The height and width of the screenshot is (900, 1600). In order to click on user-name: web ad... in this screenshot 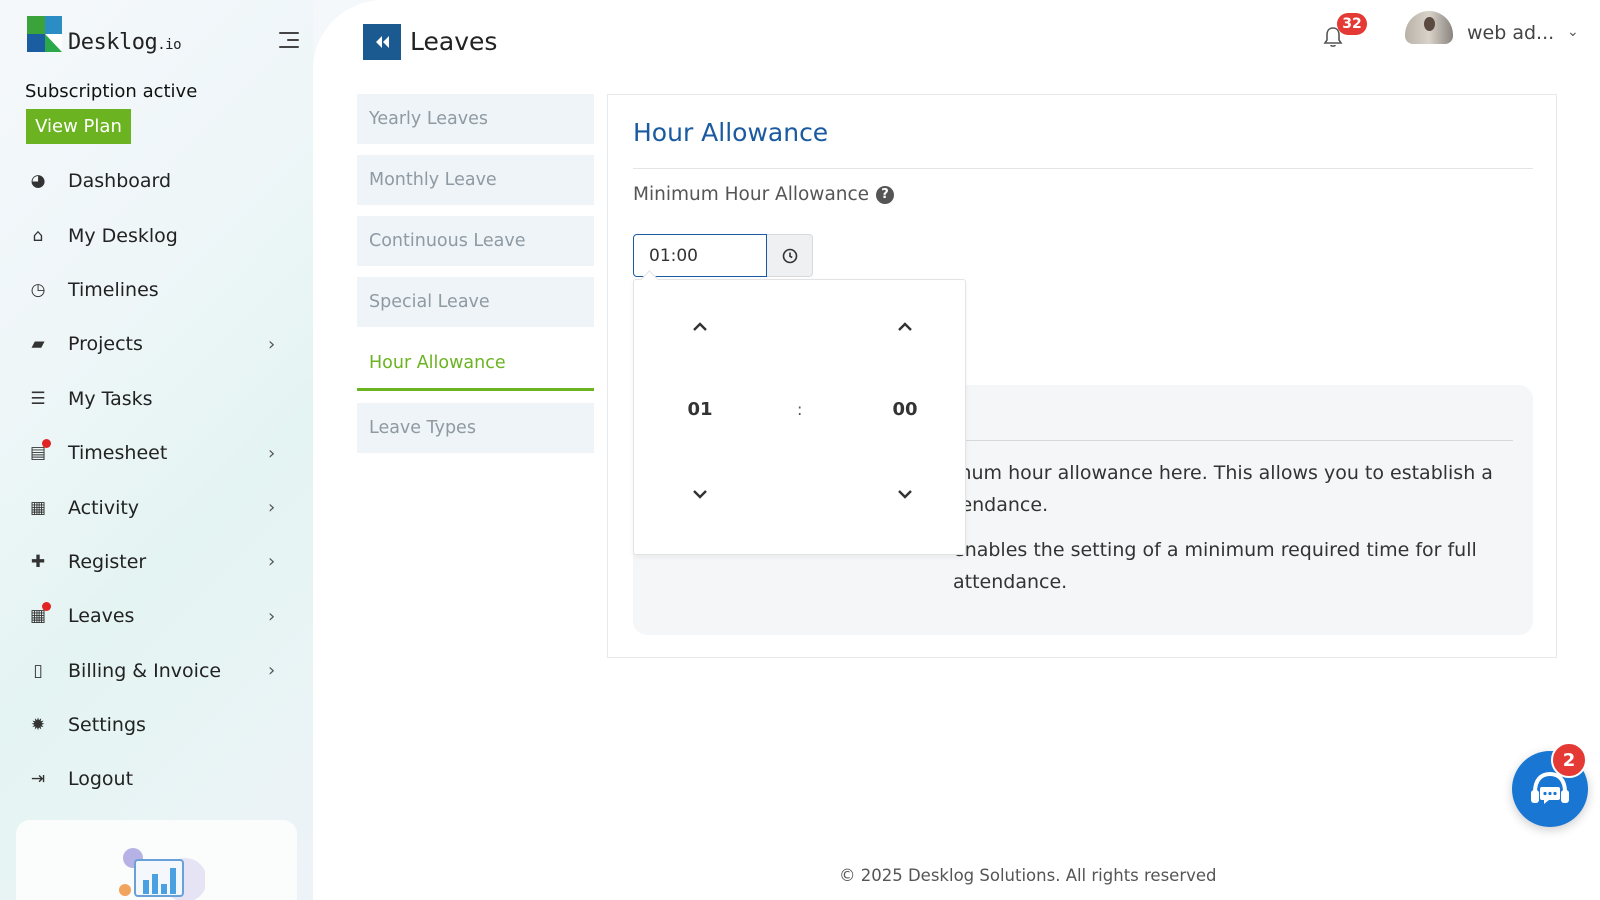, I will do `click(1510, 33)`.